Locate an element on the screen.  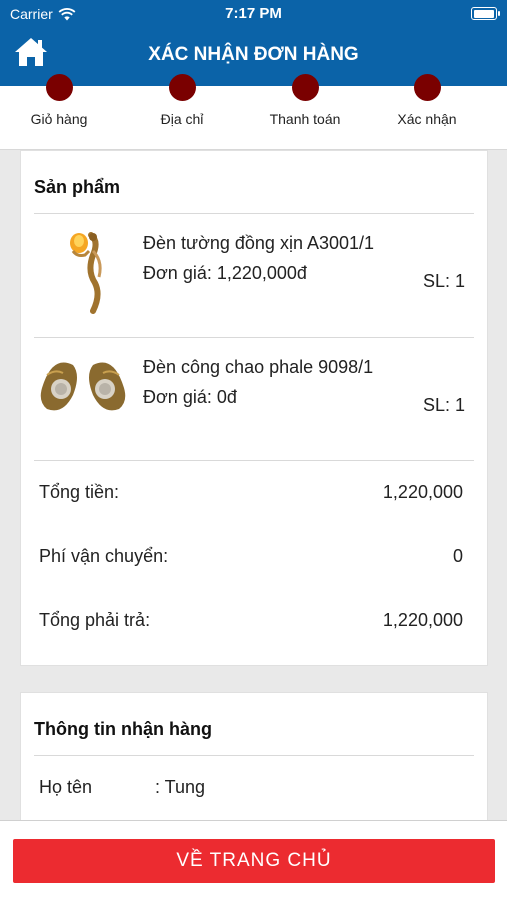
step-label: Thanh toán is located at coordinates (305, 119).